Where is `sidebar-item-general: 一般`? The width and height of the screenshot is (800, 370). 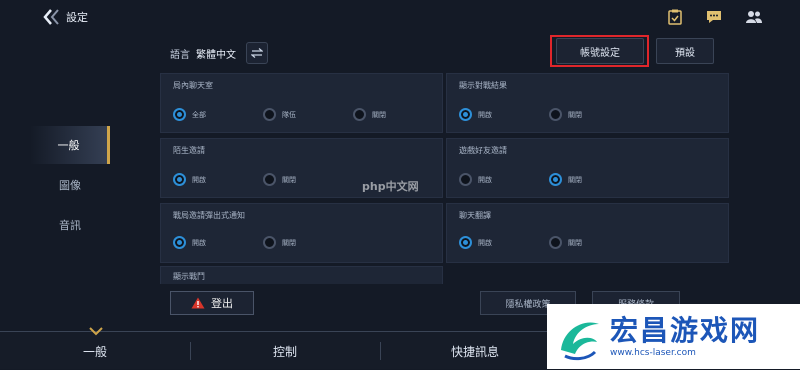 sidebar-item-general: 一般 is located at coordinates (70, 145).